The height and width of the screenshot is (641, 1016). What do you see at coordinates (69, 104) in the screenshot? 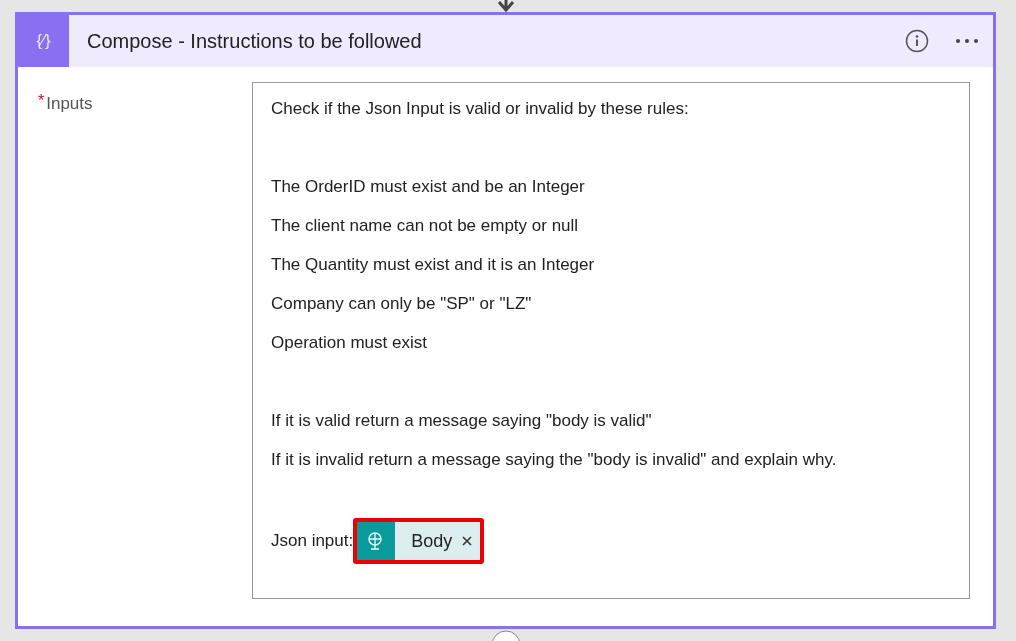
I see `inputs-label: Inputs` at bounding box center [69, 104].